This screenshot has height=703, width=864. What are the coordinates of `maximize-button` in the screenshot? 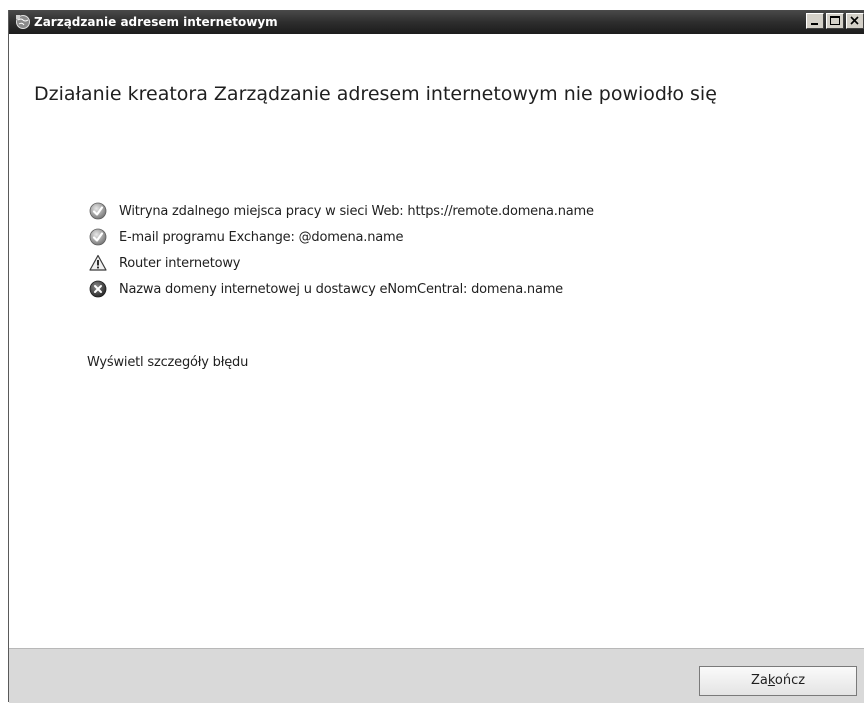 It's located at (835, 21).